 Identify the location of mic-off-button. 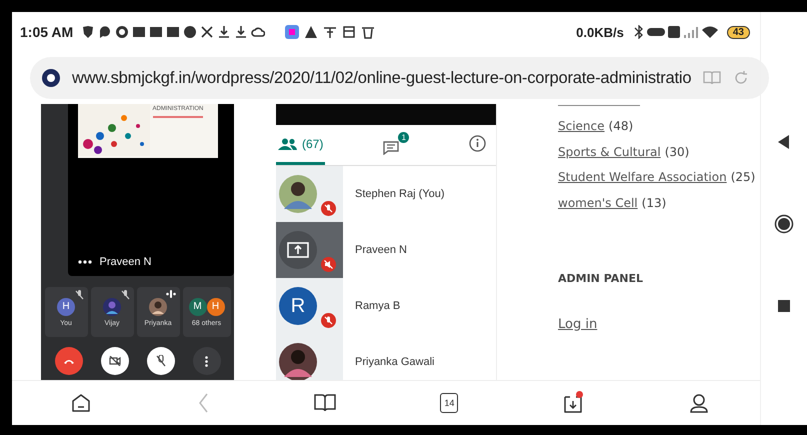
(160, 361).